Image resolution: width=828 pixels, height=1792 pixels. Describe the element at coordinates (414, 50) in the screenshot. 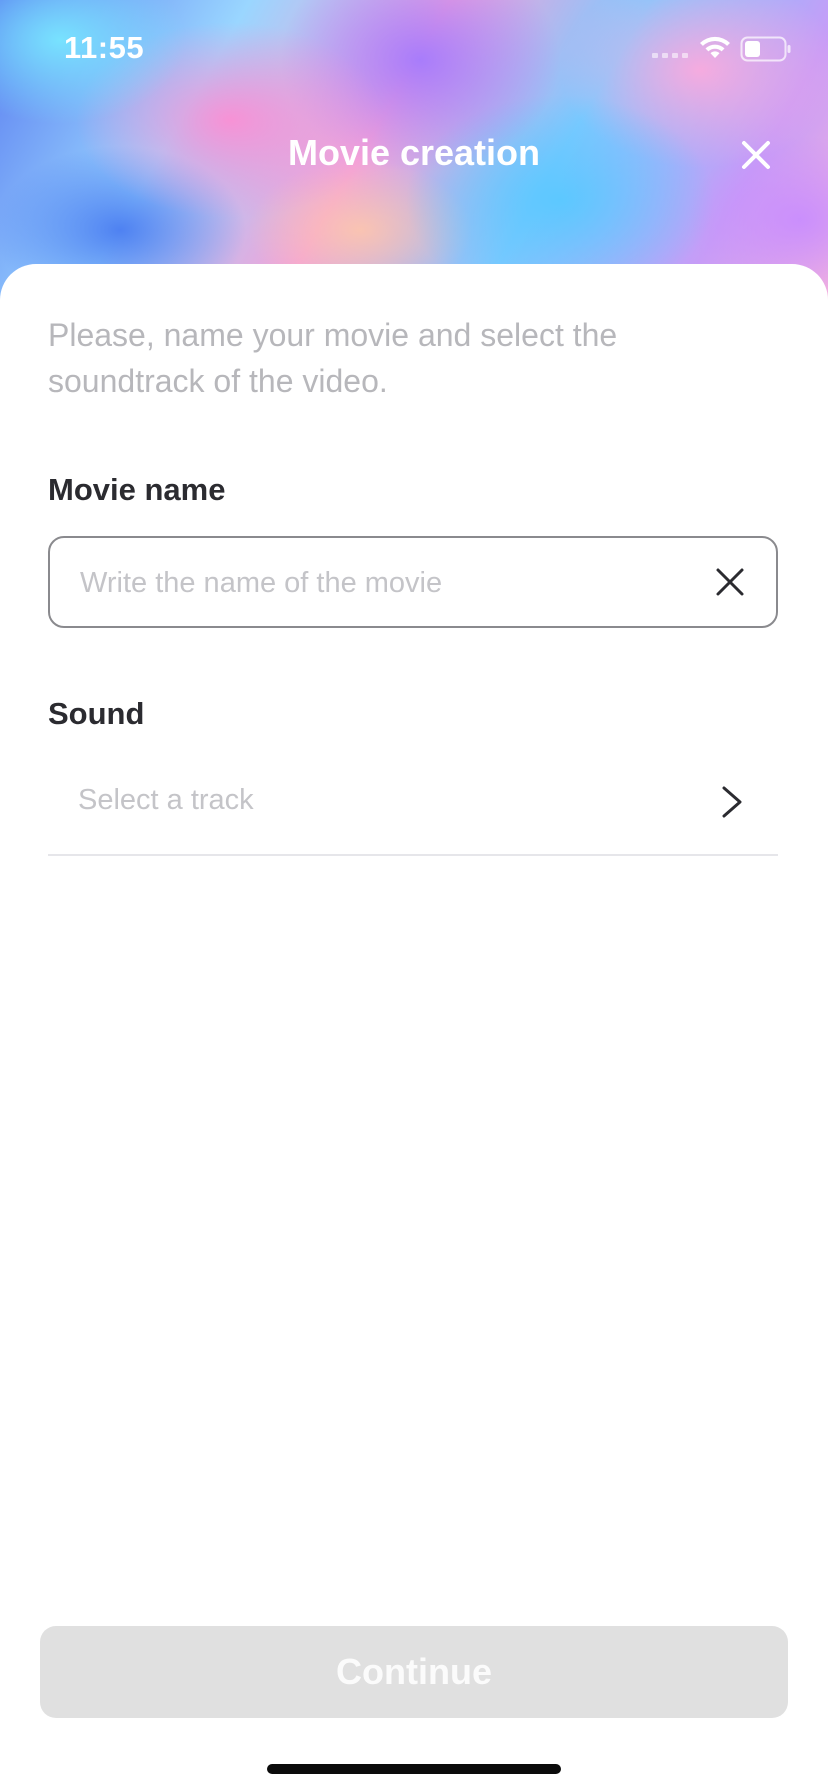

I see `status-bar: 11:55` at that location.